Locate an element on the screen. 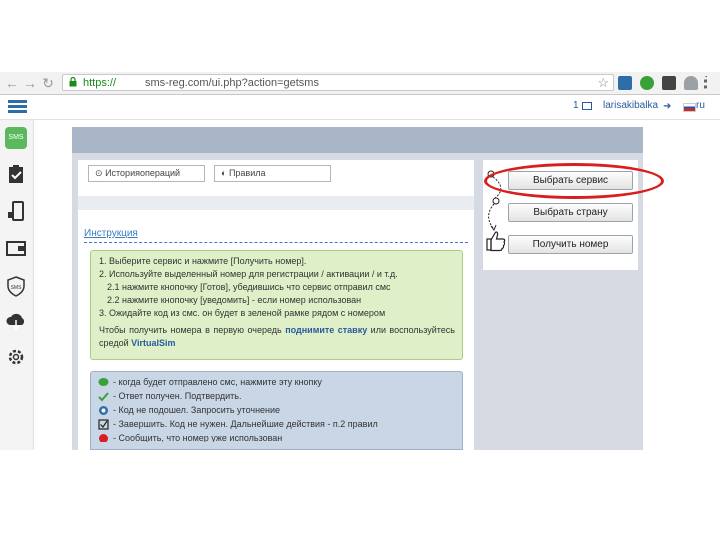 The width and height of the screenshot is (720, 540). checkbox-icon is located at coordinates (103, 424).